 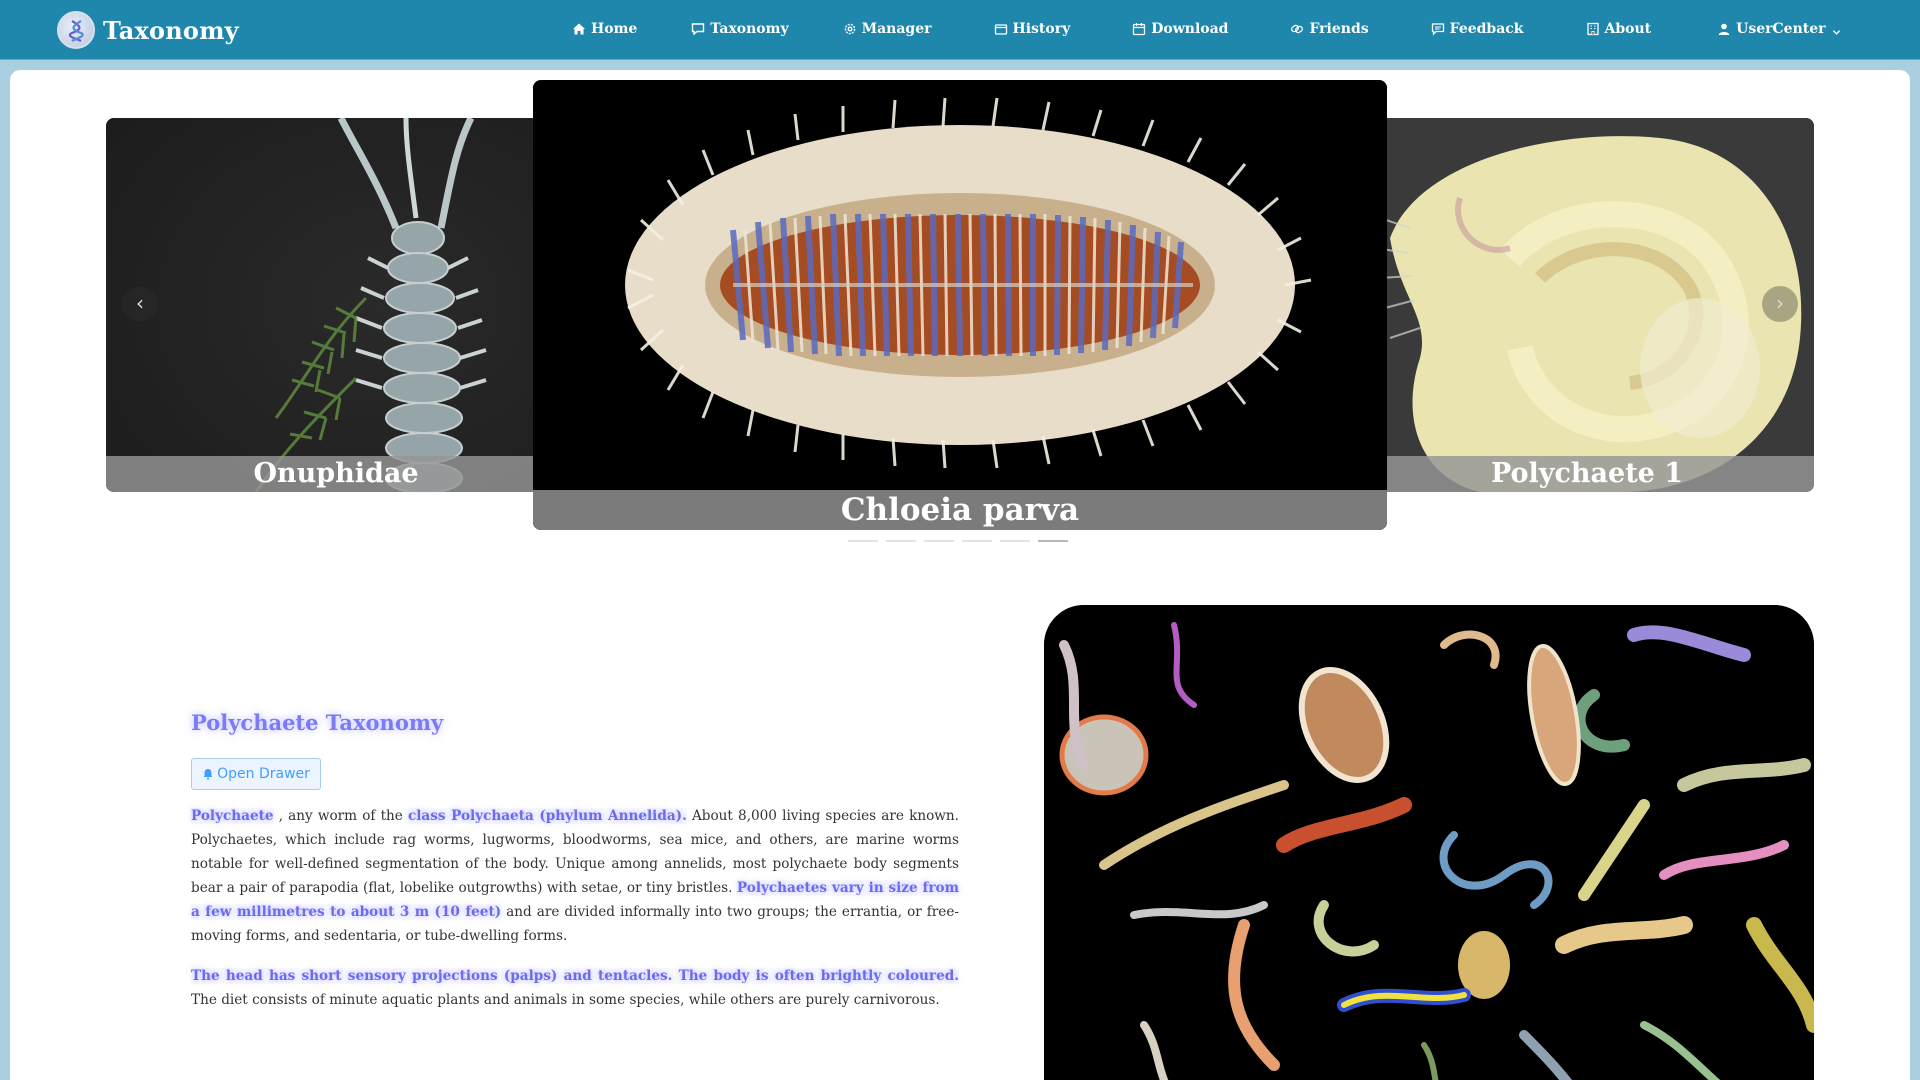 I want to click on carousel-indicator-active, so click(x=1053, y=541).